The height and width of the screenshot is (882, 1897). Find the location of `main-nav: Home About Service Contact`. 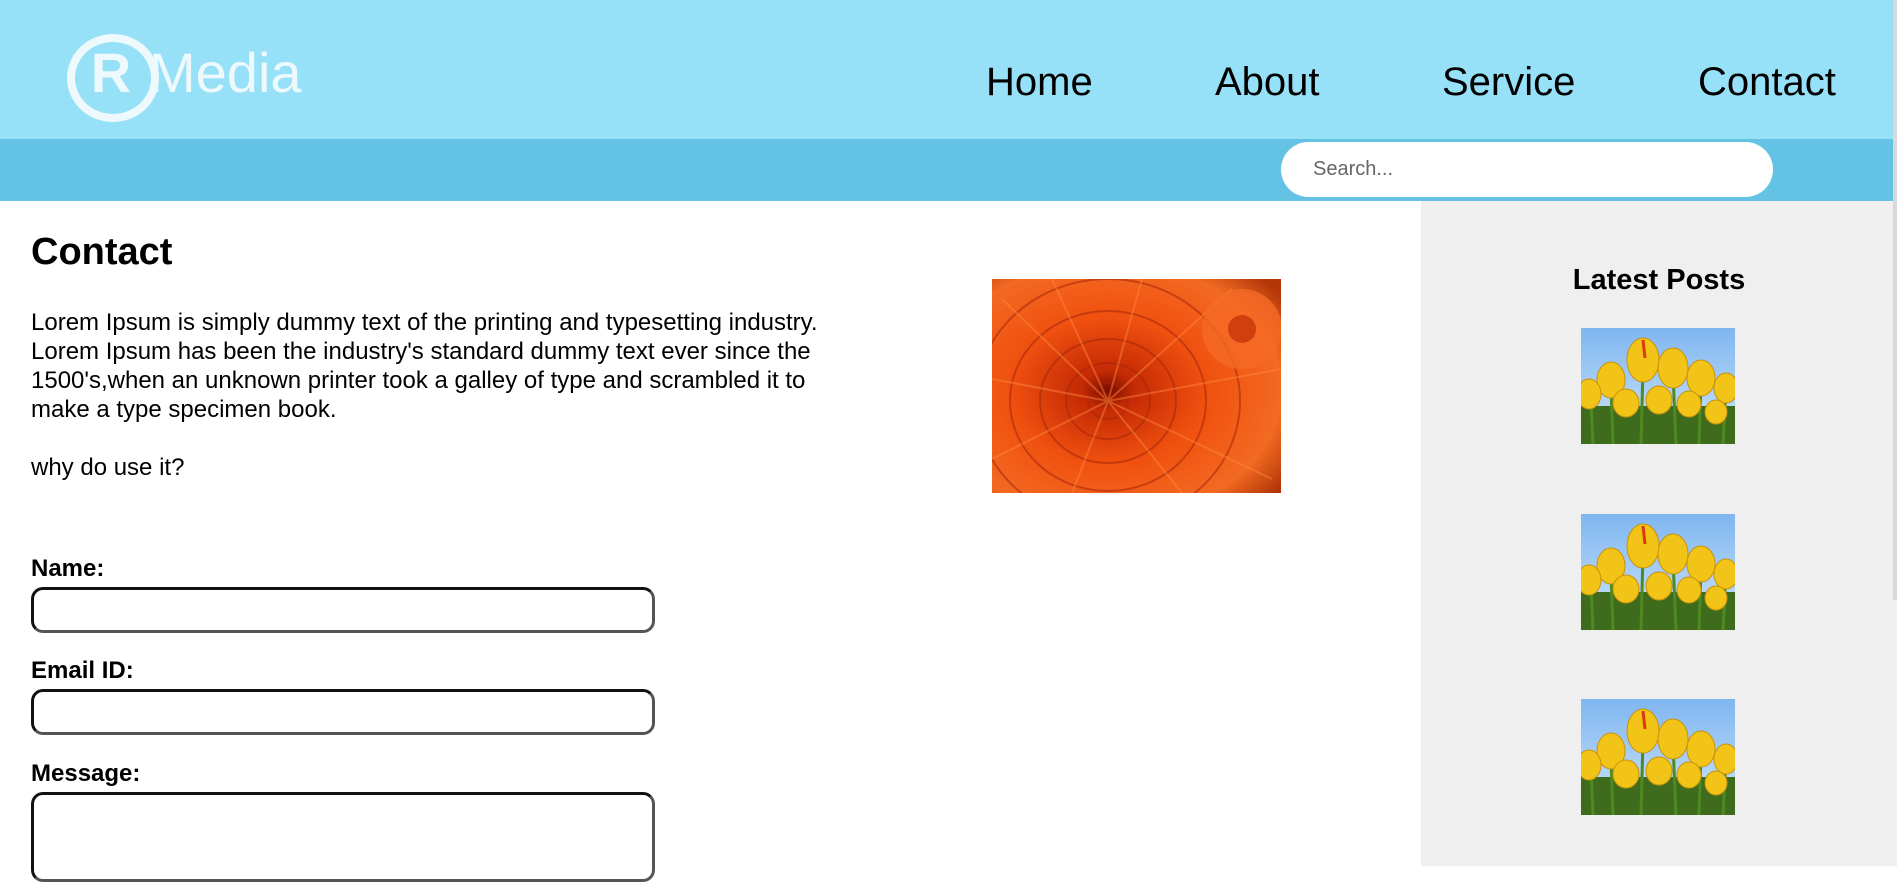

main-nav: Home About Service Contact is located at coordinates (948, 82).